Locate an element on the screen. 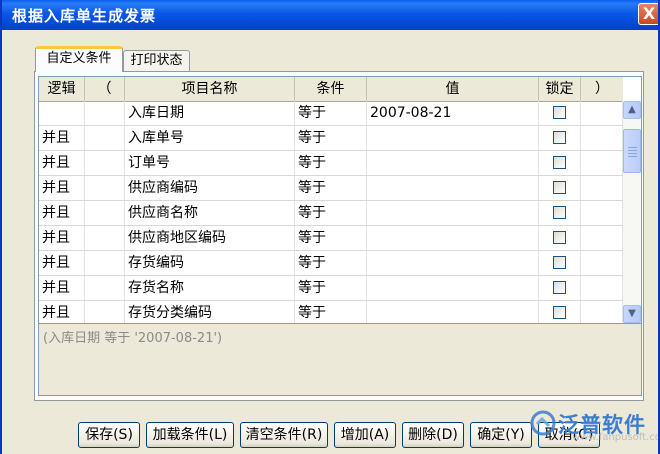 This screenshot has height=454, width=660. tab-print-status: 打印状态 is located at coordinates (156, 61).